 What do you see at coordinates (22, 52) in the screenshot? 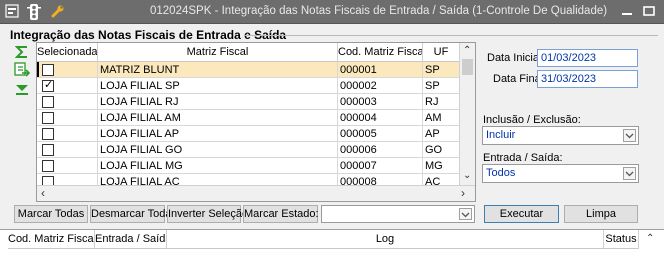
I see `sum-icon` at bounding box center [22, 52].